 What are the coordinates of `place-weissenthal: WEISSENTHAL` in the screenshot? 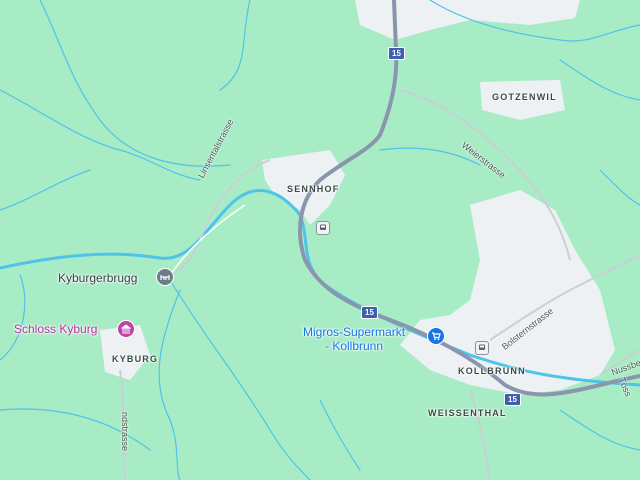 It's located at (467, 413).